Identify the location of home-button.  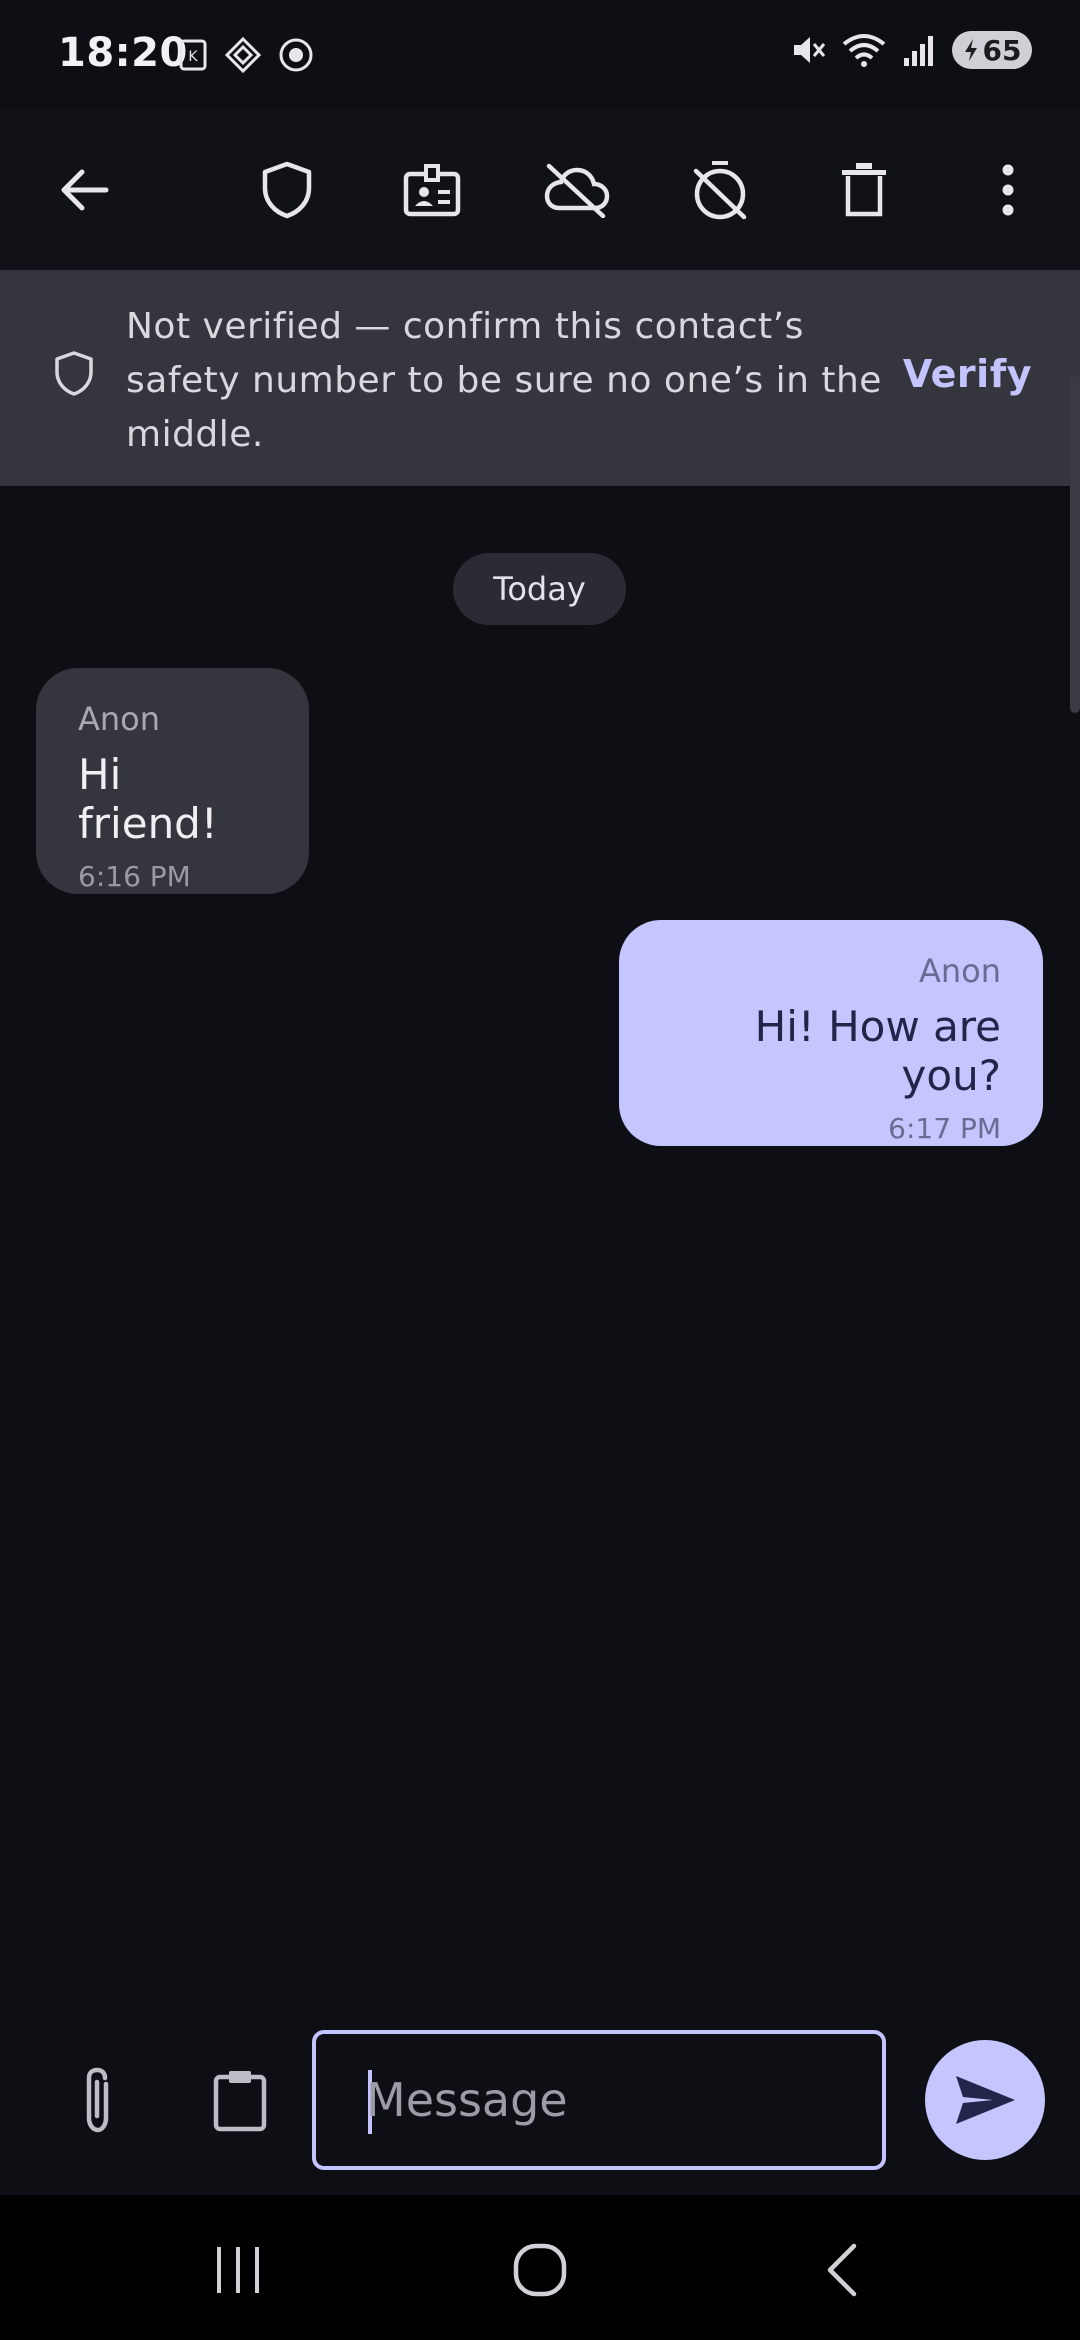
(540, 2270).